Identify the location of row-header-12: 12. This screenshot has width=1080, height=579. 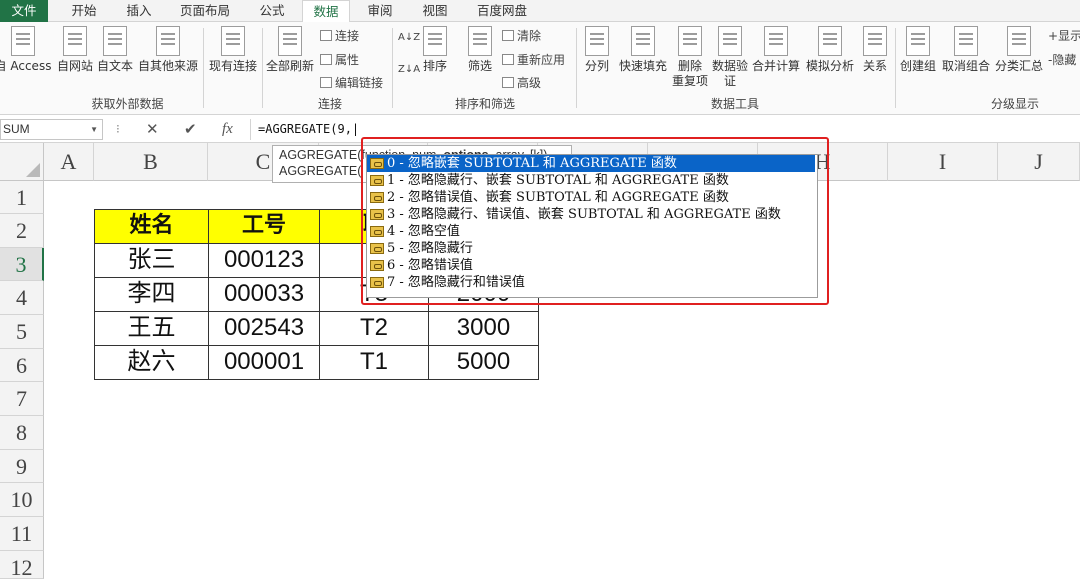
(22, 565).